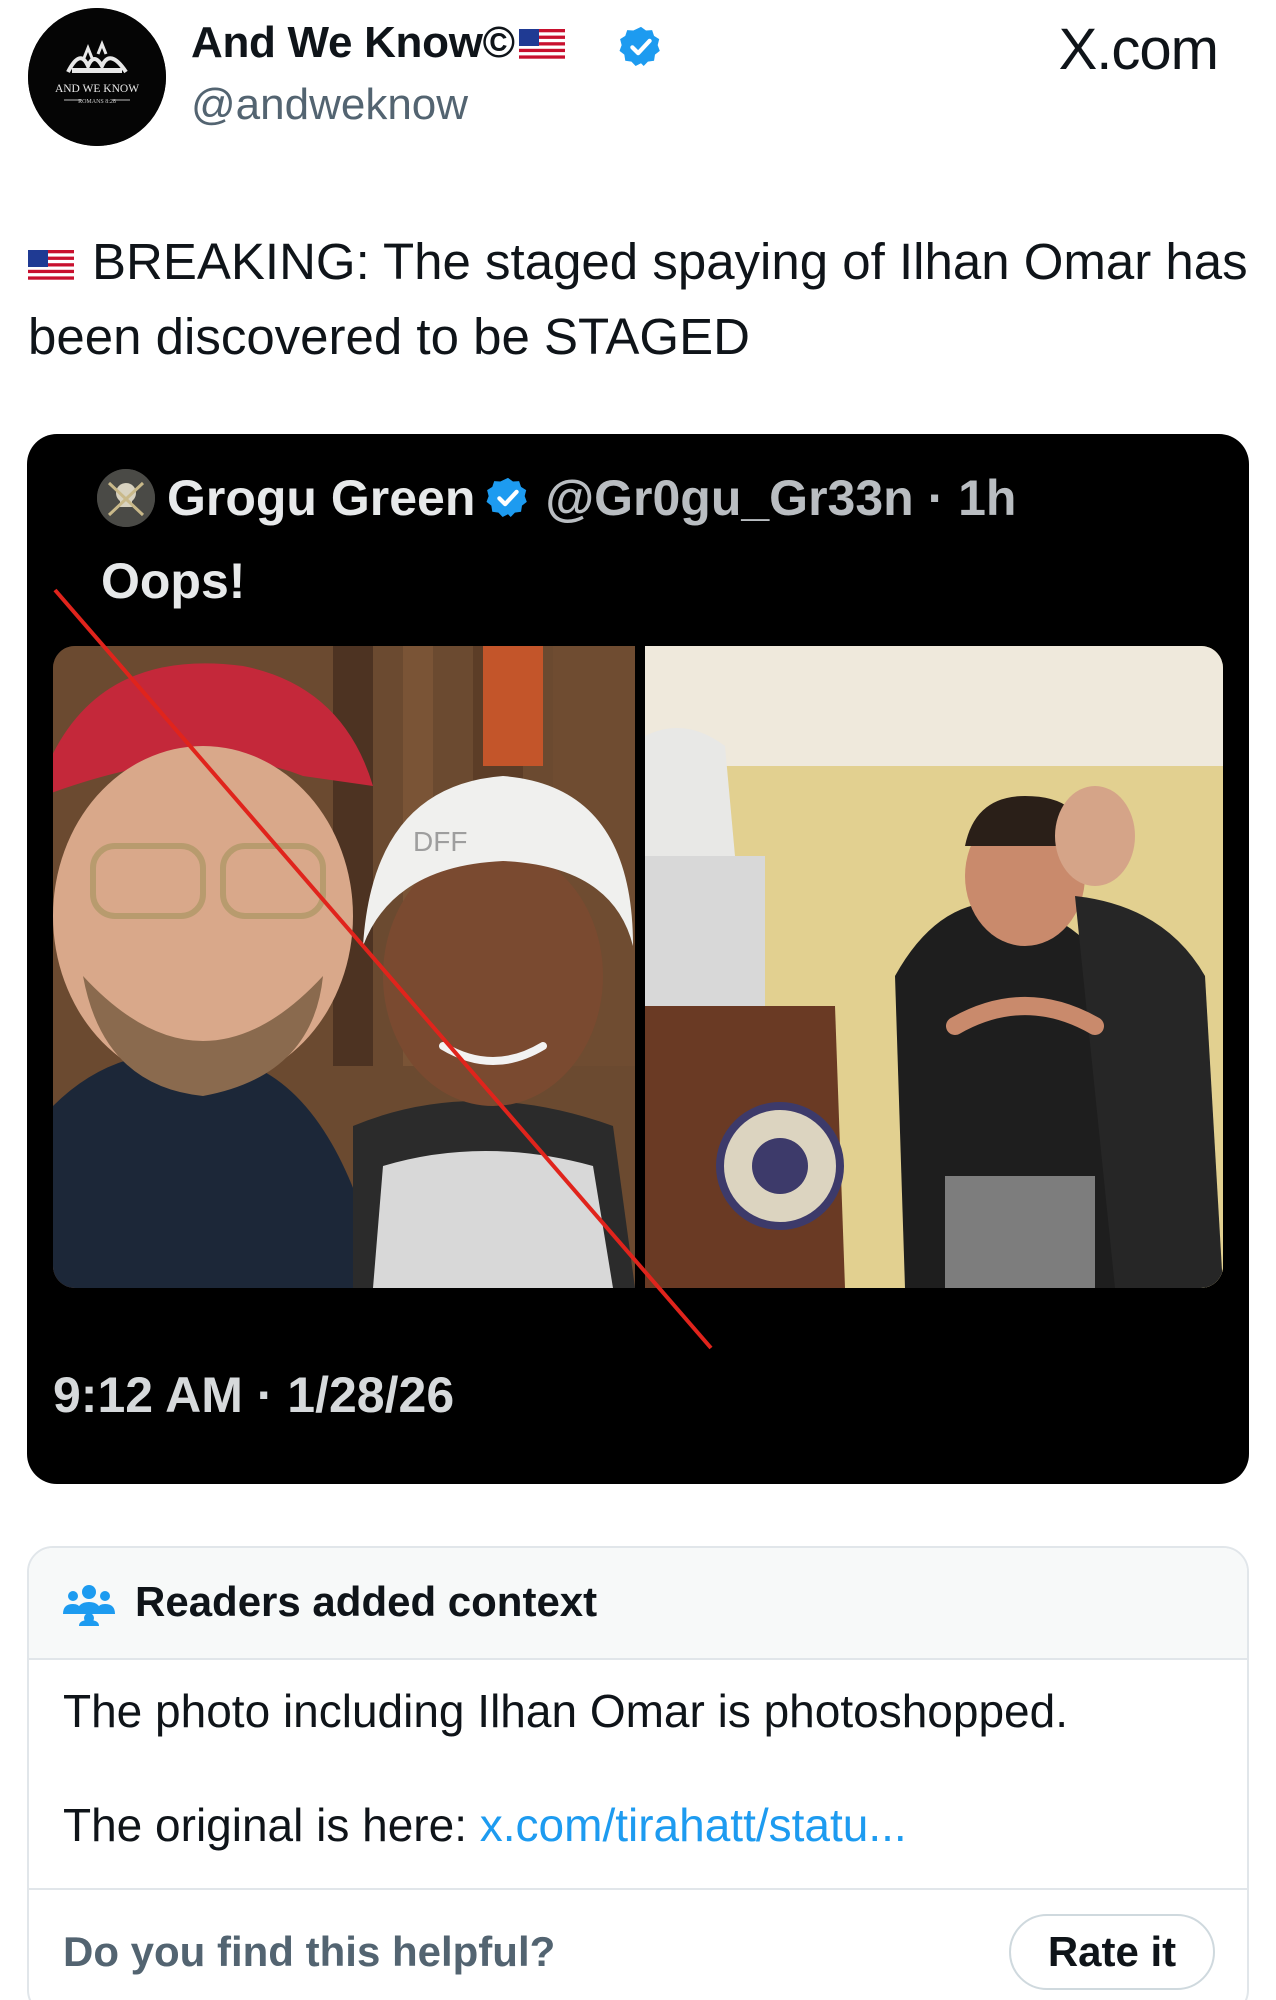 Image resolution: width=1276 pixels, height=2000 pixels. I want to click on divider, so click(638, 1889).